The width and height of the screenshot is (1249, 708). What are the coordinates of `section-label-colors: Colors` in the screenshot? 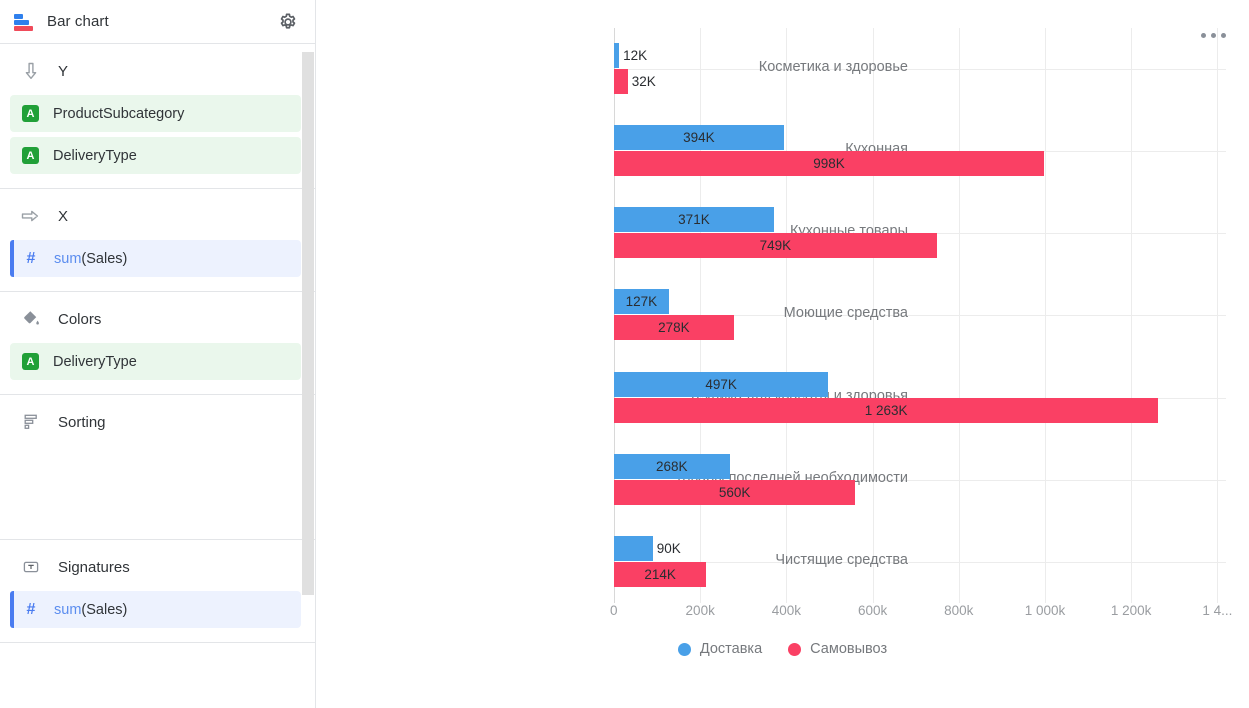 It's located at (80, 319).